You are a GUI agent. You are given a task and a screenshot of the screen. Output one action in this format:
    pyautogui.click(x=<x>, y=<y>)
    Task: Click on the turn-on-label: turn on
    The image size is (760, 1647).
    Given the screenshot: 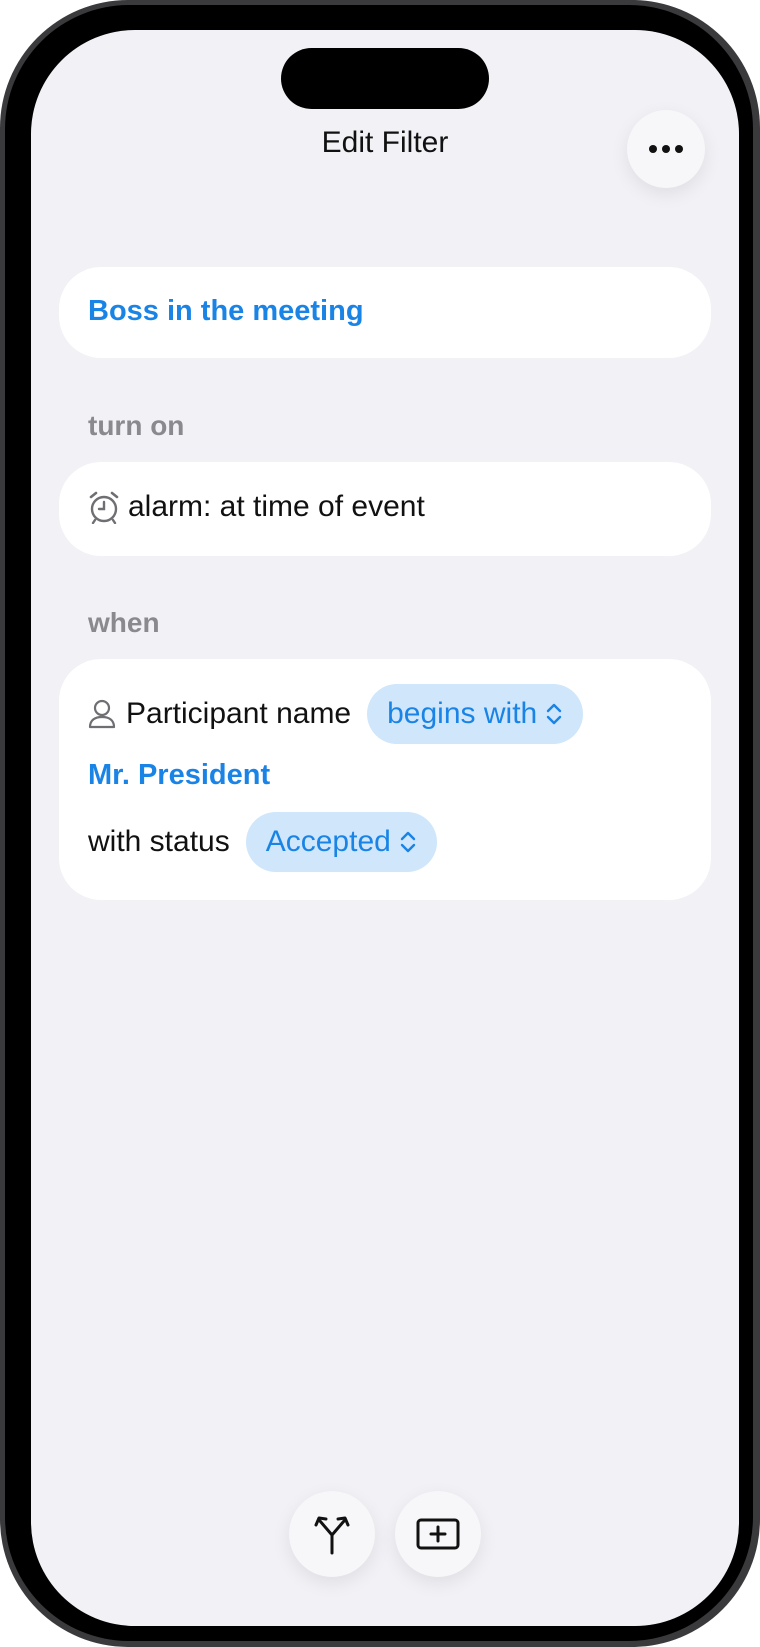 What is the action you would take?
    pyautogui.click(x=136, y=425)
    